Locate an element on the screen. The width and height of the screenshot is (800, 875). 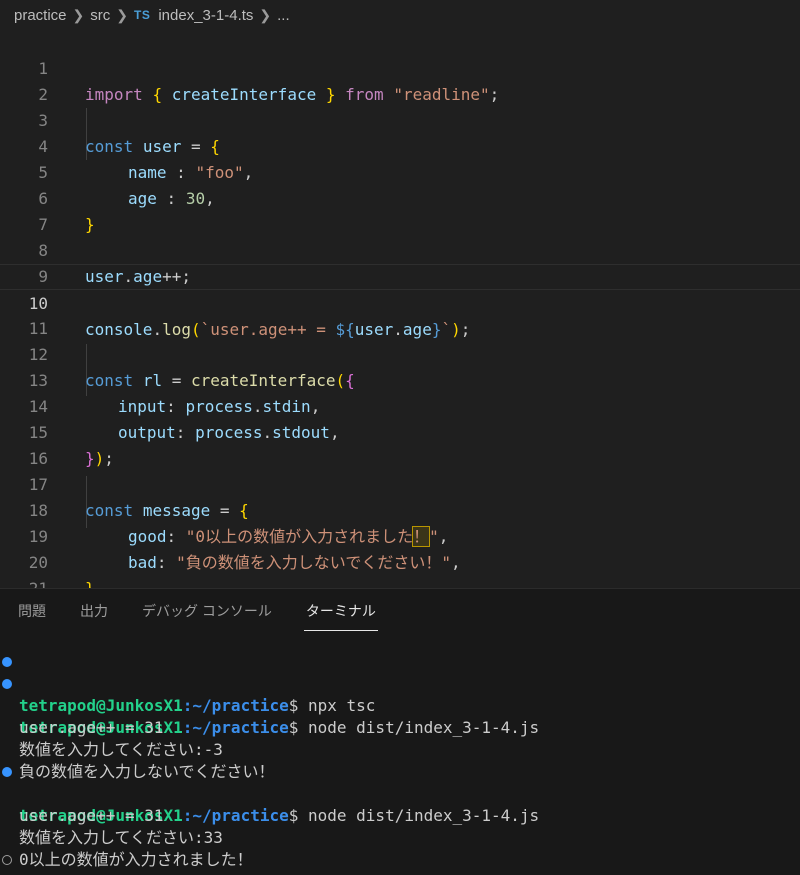
code-line: 16 is located at coordinates (400, 444).